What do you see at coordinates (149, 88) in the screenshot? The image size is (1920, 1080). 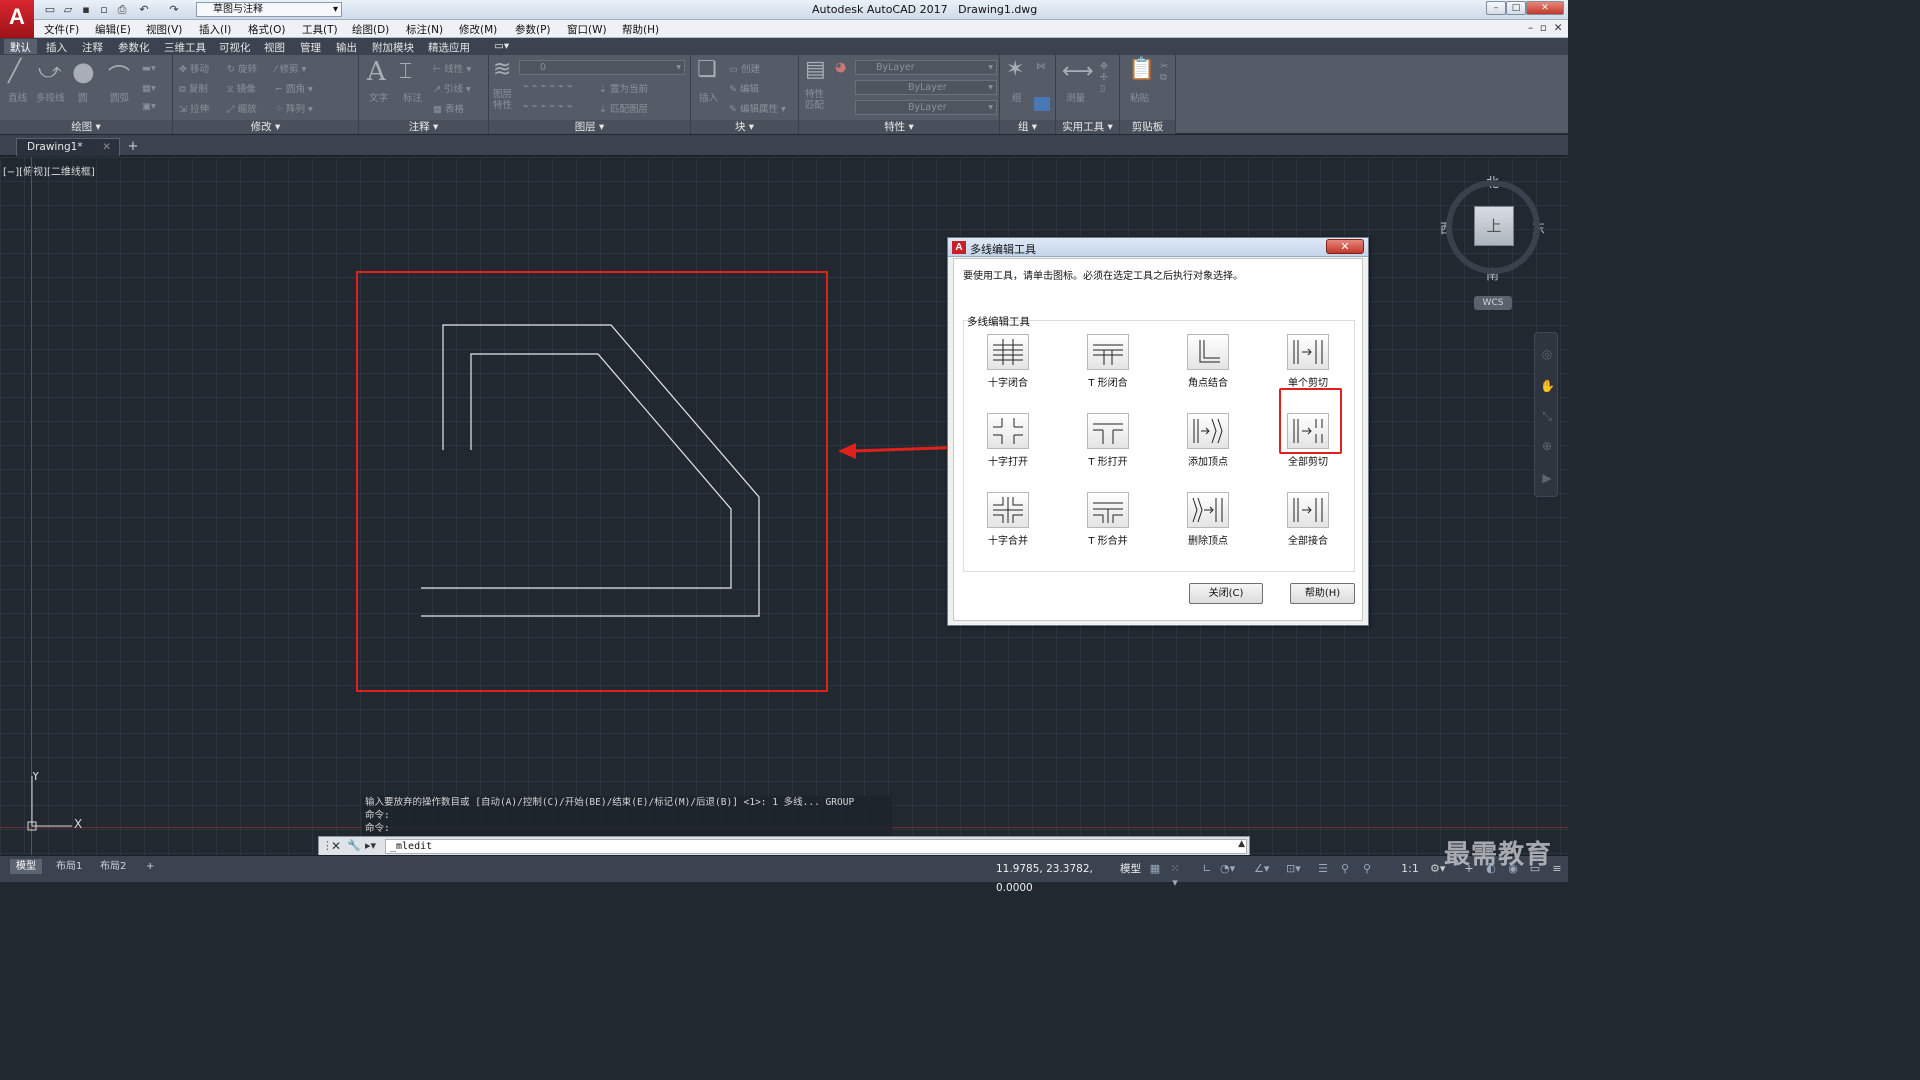 I see `hatch-icon: ▦▾` at bounding box center [149, 88].